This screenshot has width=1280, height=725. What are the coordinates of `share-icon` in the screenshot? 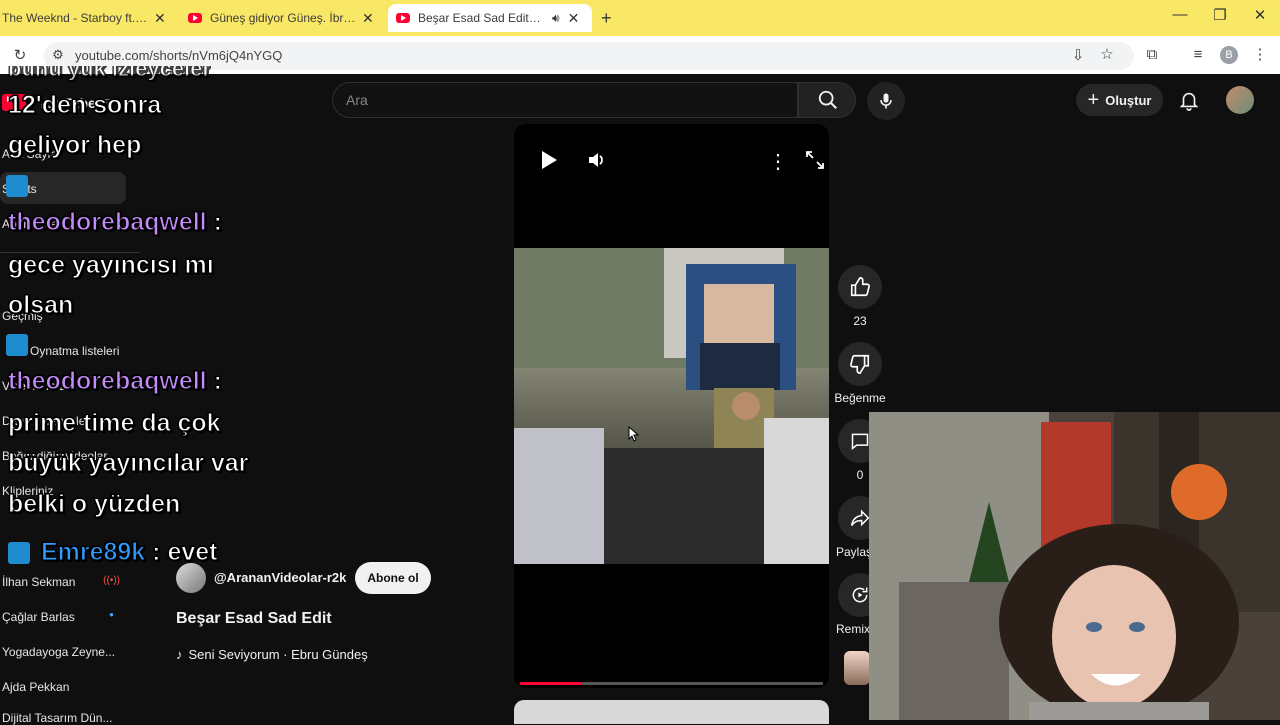 It's located at (860, 518).